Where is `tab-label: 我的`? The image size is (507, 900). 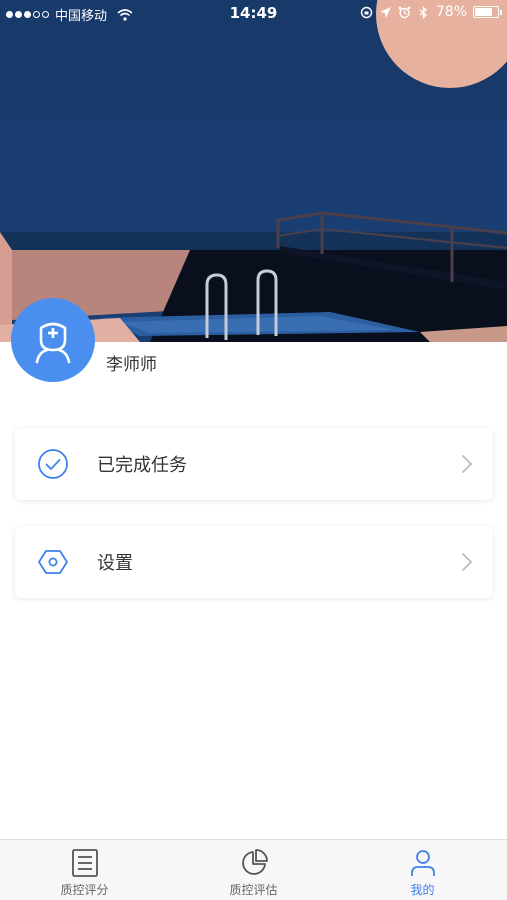 tab-label: 我的 is located at coordinates (422, 890).